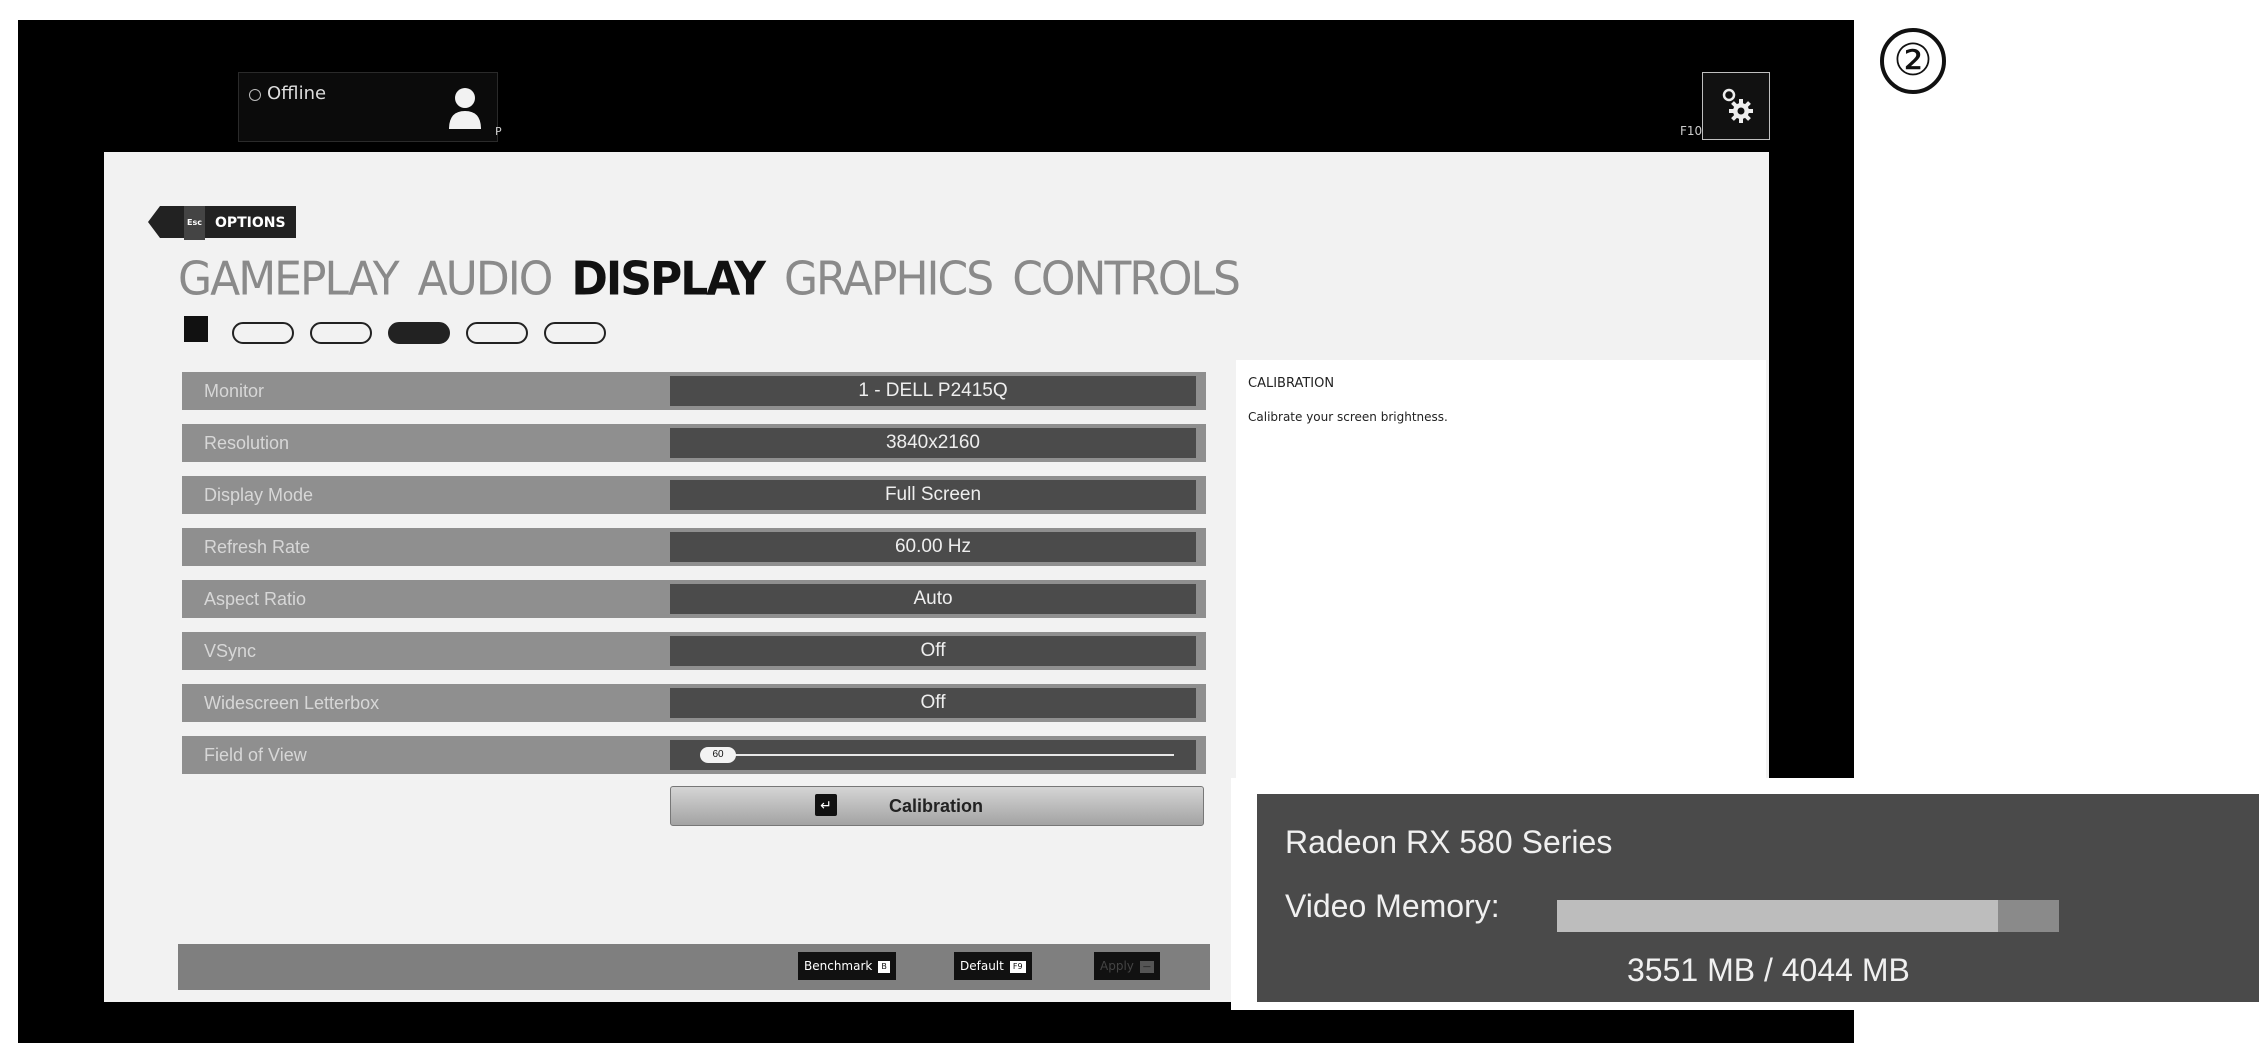 This screenshot has height=1043, width=2259. I want to click on description-title: CALIBRATION, so click(1291, 383).